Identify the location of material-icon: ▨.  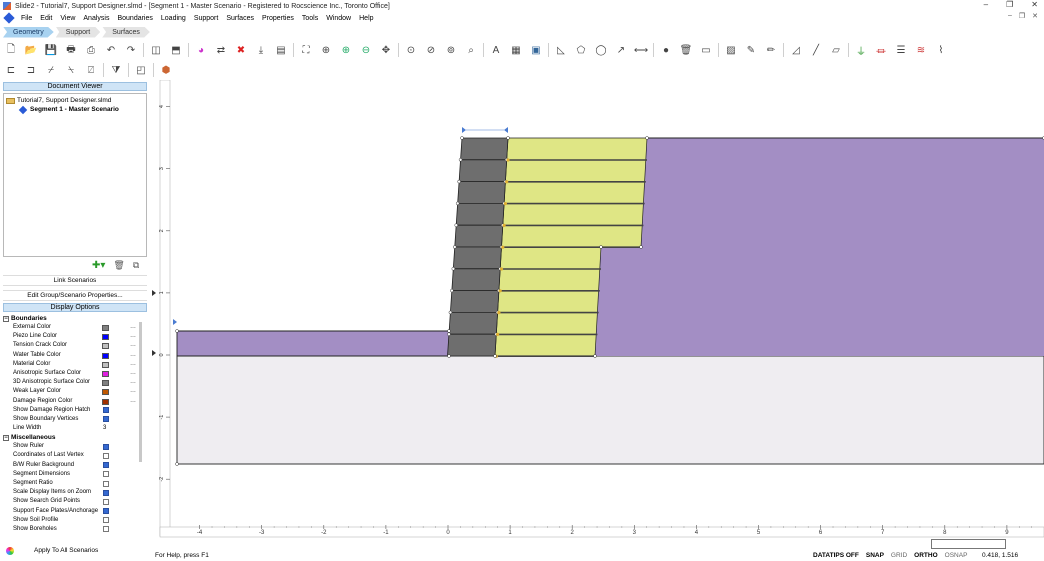
(731, 50).